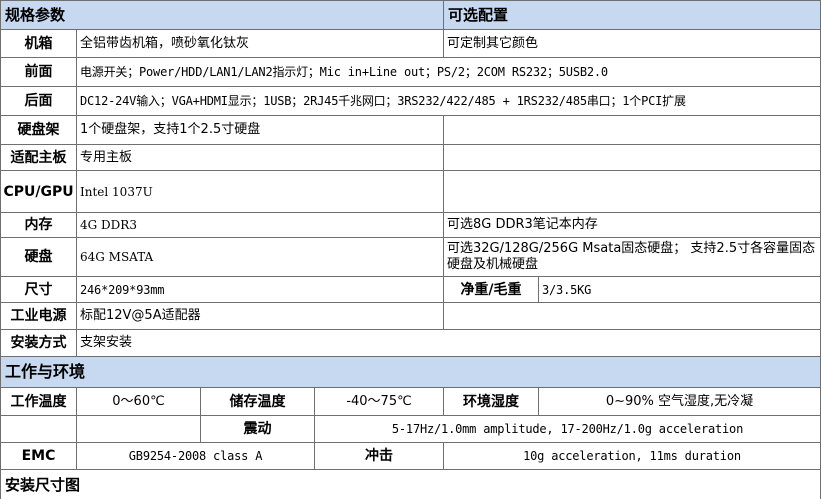 The width and height of the screenshot is (821, 499). What do you see at coordinates (632, 130) in the screenshot?
I see `option-drive-bay` at bounding box center [632, 130].